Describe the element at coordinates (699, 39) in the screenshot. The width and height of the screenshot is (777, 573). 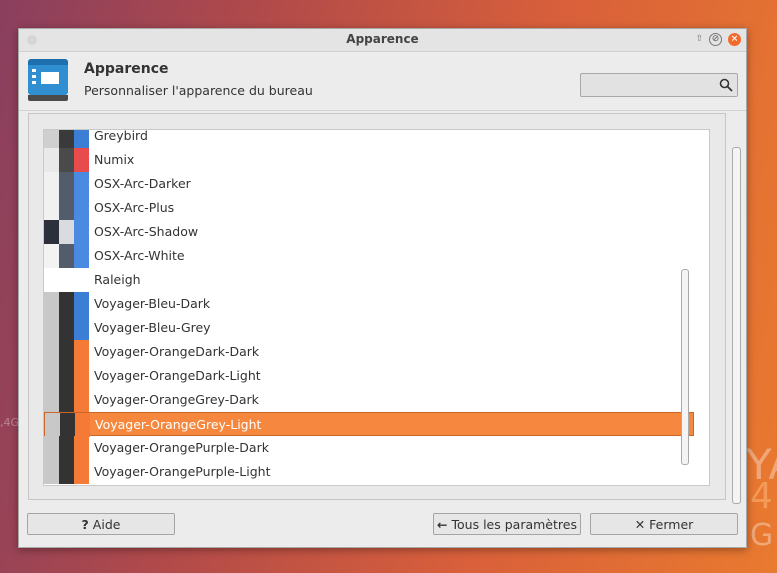
I see `minimize-icon: ⇧` at that location.